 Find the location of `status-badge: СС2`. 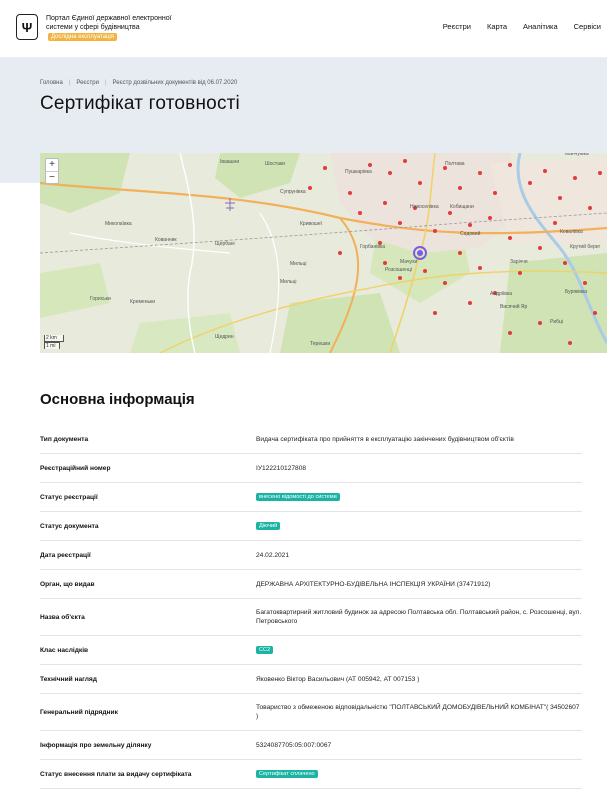

status-badge: СС2 is located at coordinates (265, 650).